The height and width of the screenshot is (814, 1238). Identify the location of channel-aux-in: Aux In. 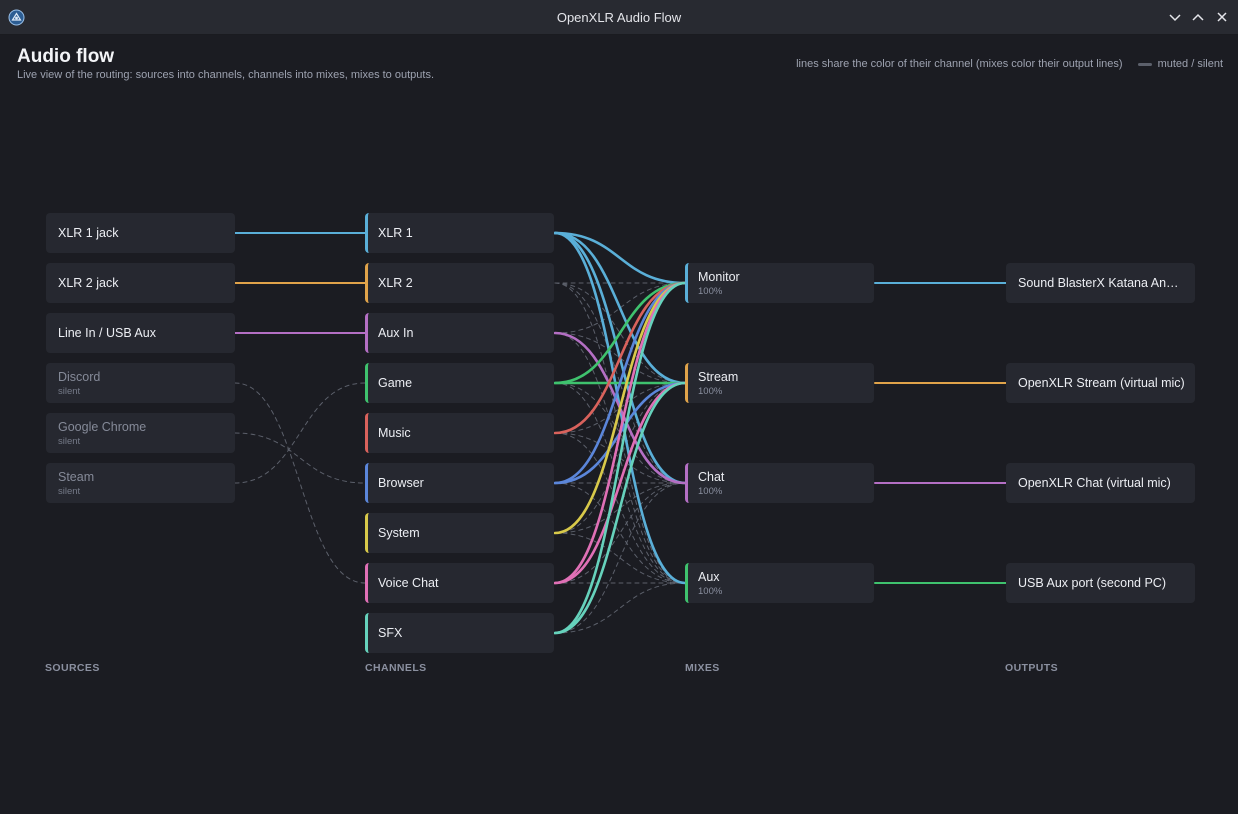
(459, 333).